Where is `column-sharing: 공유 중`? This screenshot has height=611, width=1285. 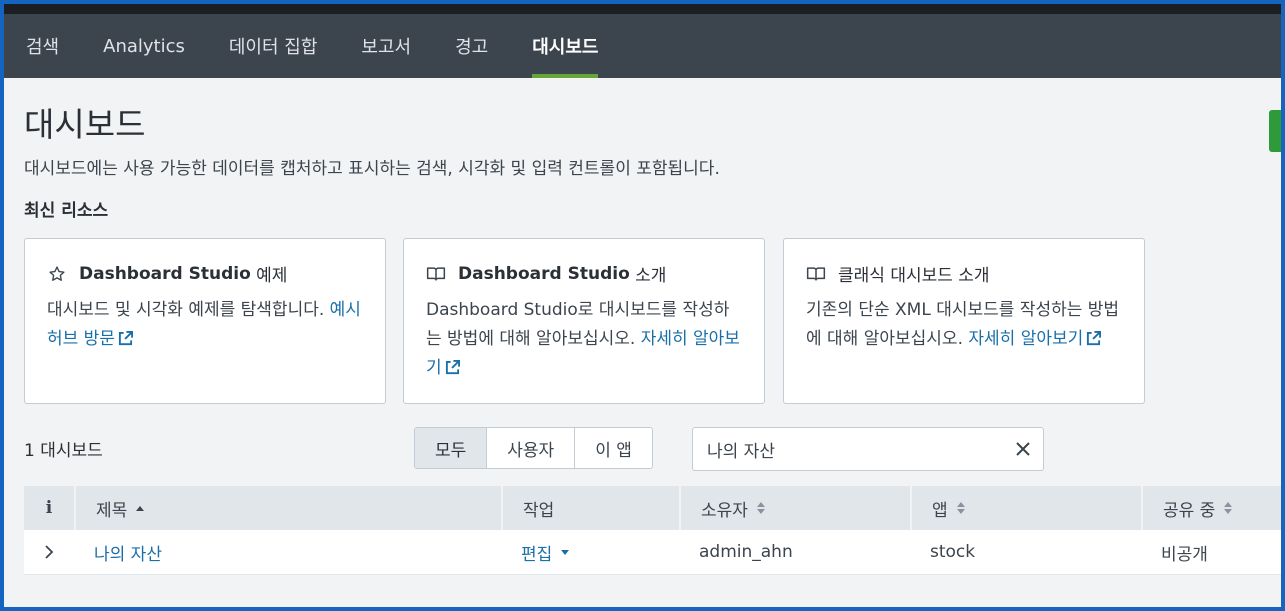
column-sharing: 공유 중 is located at coordinates (1211, 508).